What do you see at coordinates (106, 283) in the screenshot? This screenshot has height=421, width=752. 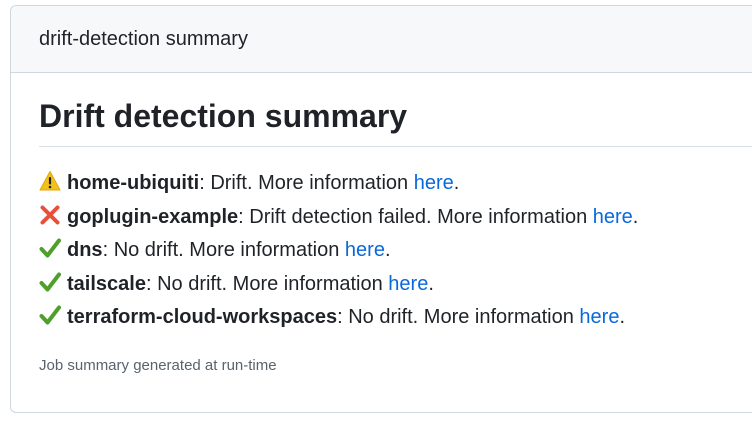 I see `result-name: tailscale` at bounding box center [106, 283].